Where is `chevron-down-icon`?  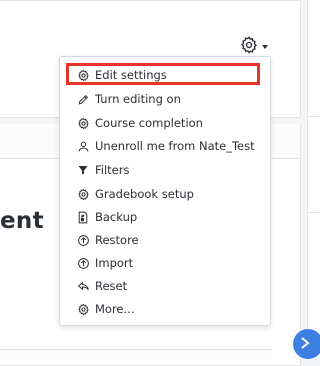 chevron-down-icon is located at coordinates (265, 47).